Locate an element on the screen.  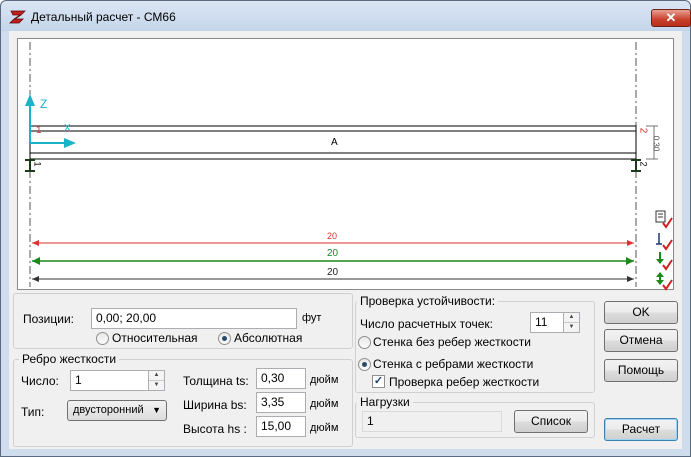
end-marker-right: 2 is located at coordinates (643, 130).